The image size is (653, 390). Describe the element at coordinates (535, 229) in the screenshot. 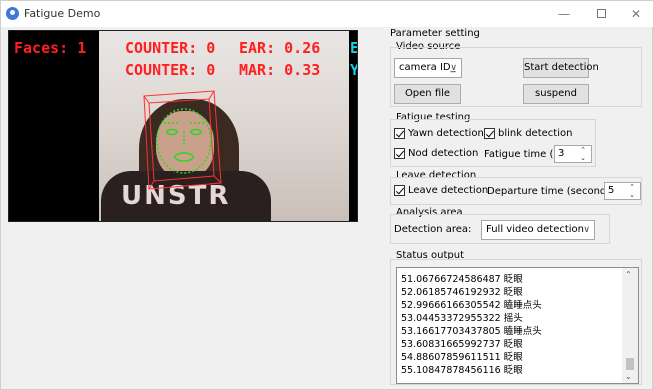

I see `detection-area-value: Full video detection` at that location.